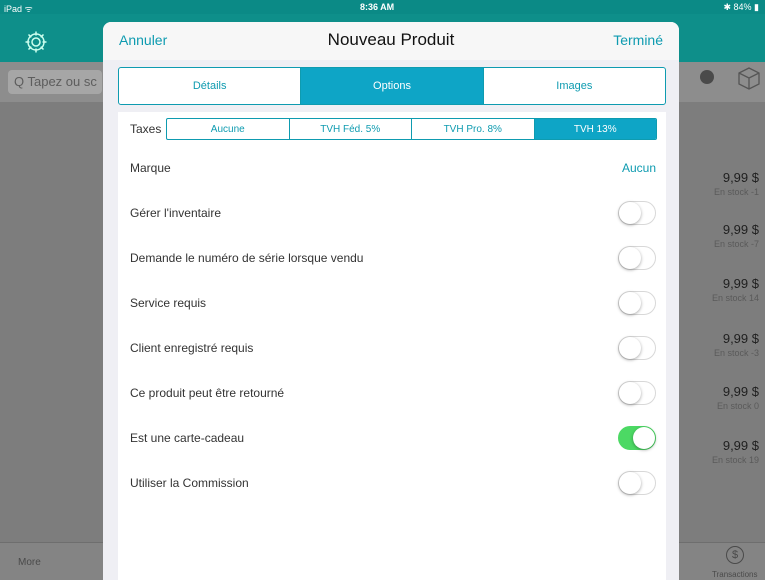 The width and height of the screenshot is (765, 580). I want to click on product-price-item: 9,99 $ En stock 14, so click(724, 289).